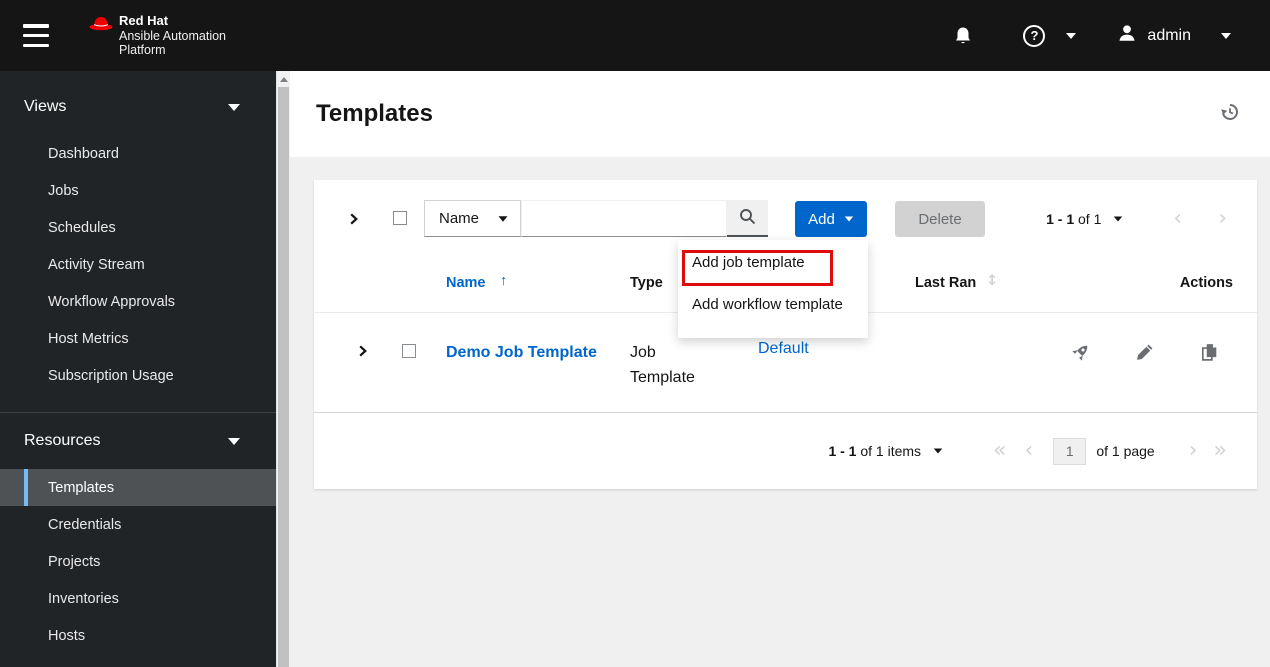 This screenshot has height=667, width=1270. I want to click on sidebar-item-hosts: Hosts, so click(138, 635).